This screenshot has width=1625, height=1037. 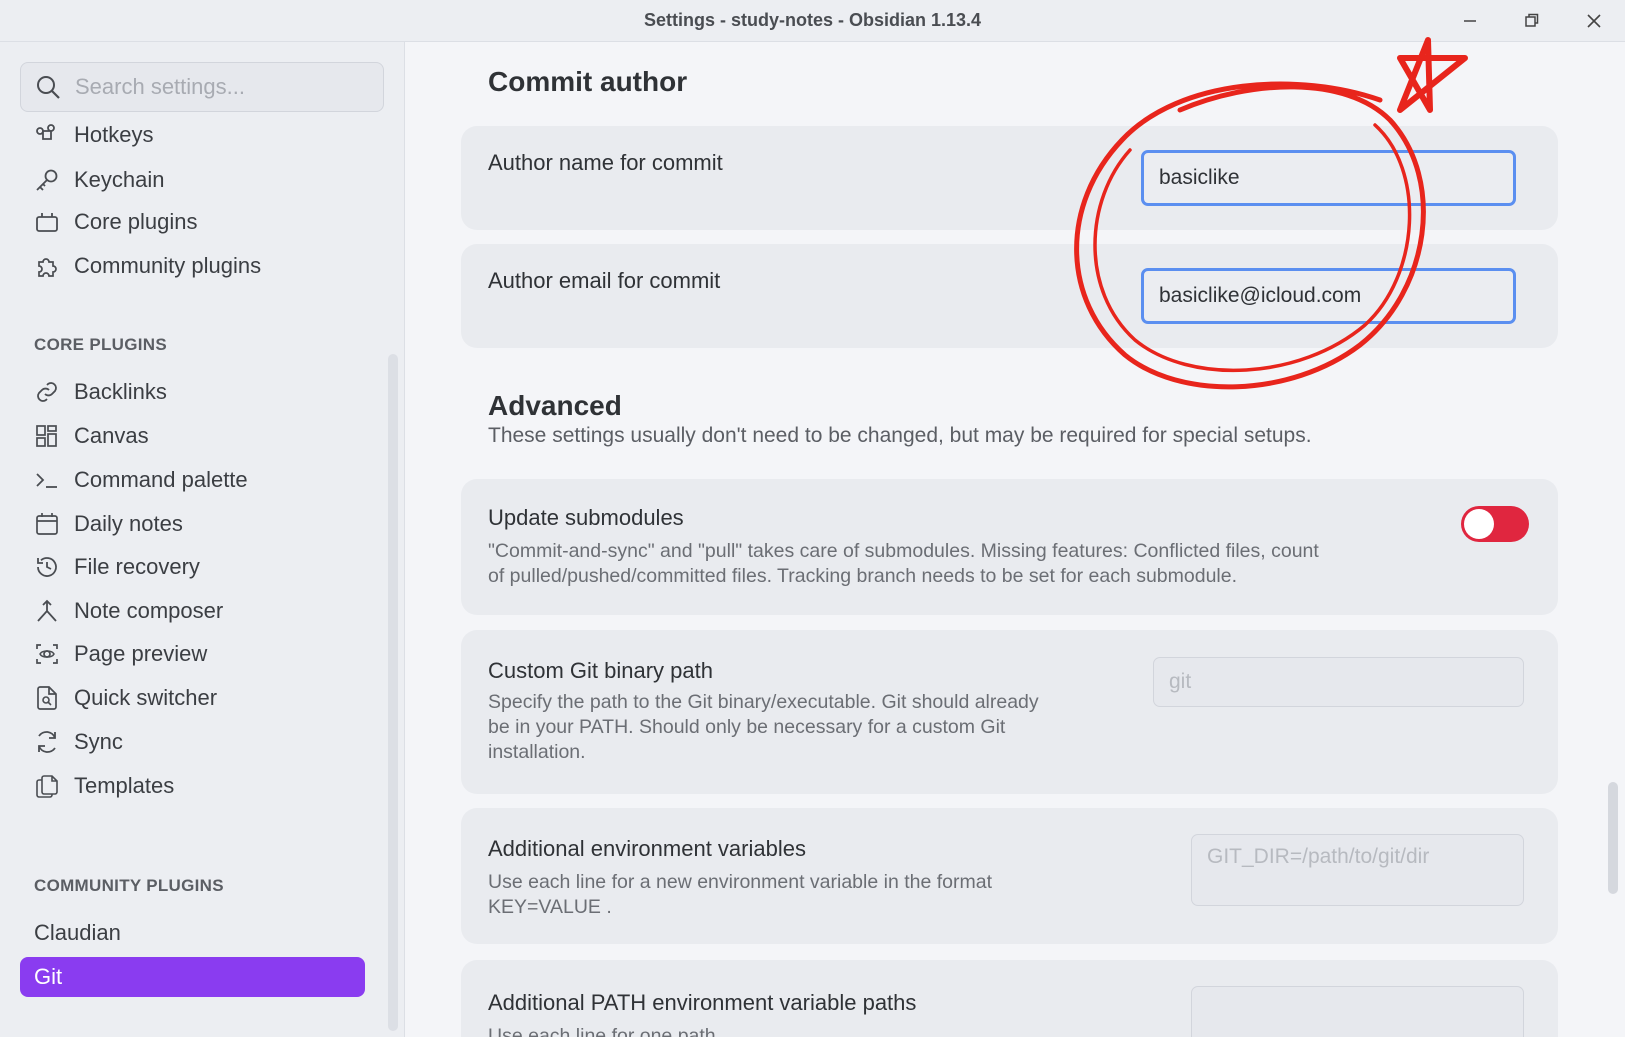 I want to click on sidebar-item-backlinks: Backlinks, so click(x=192, y=392).